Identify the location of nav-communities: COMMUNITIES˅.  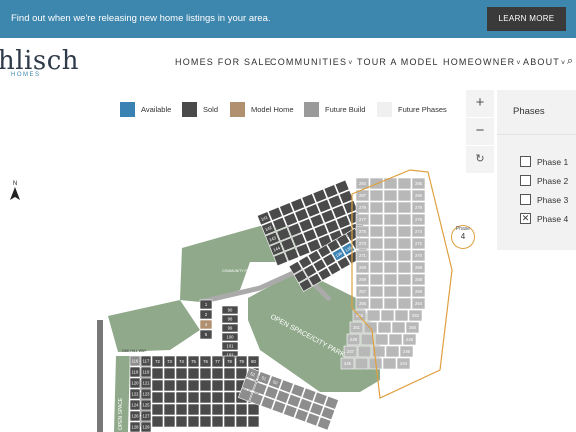
(312, 62).